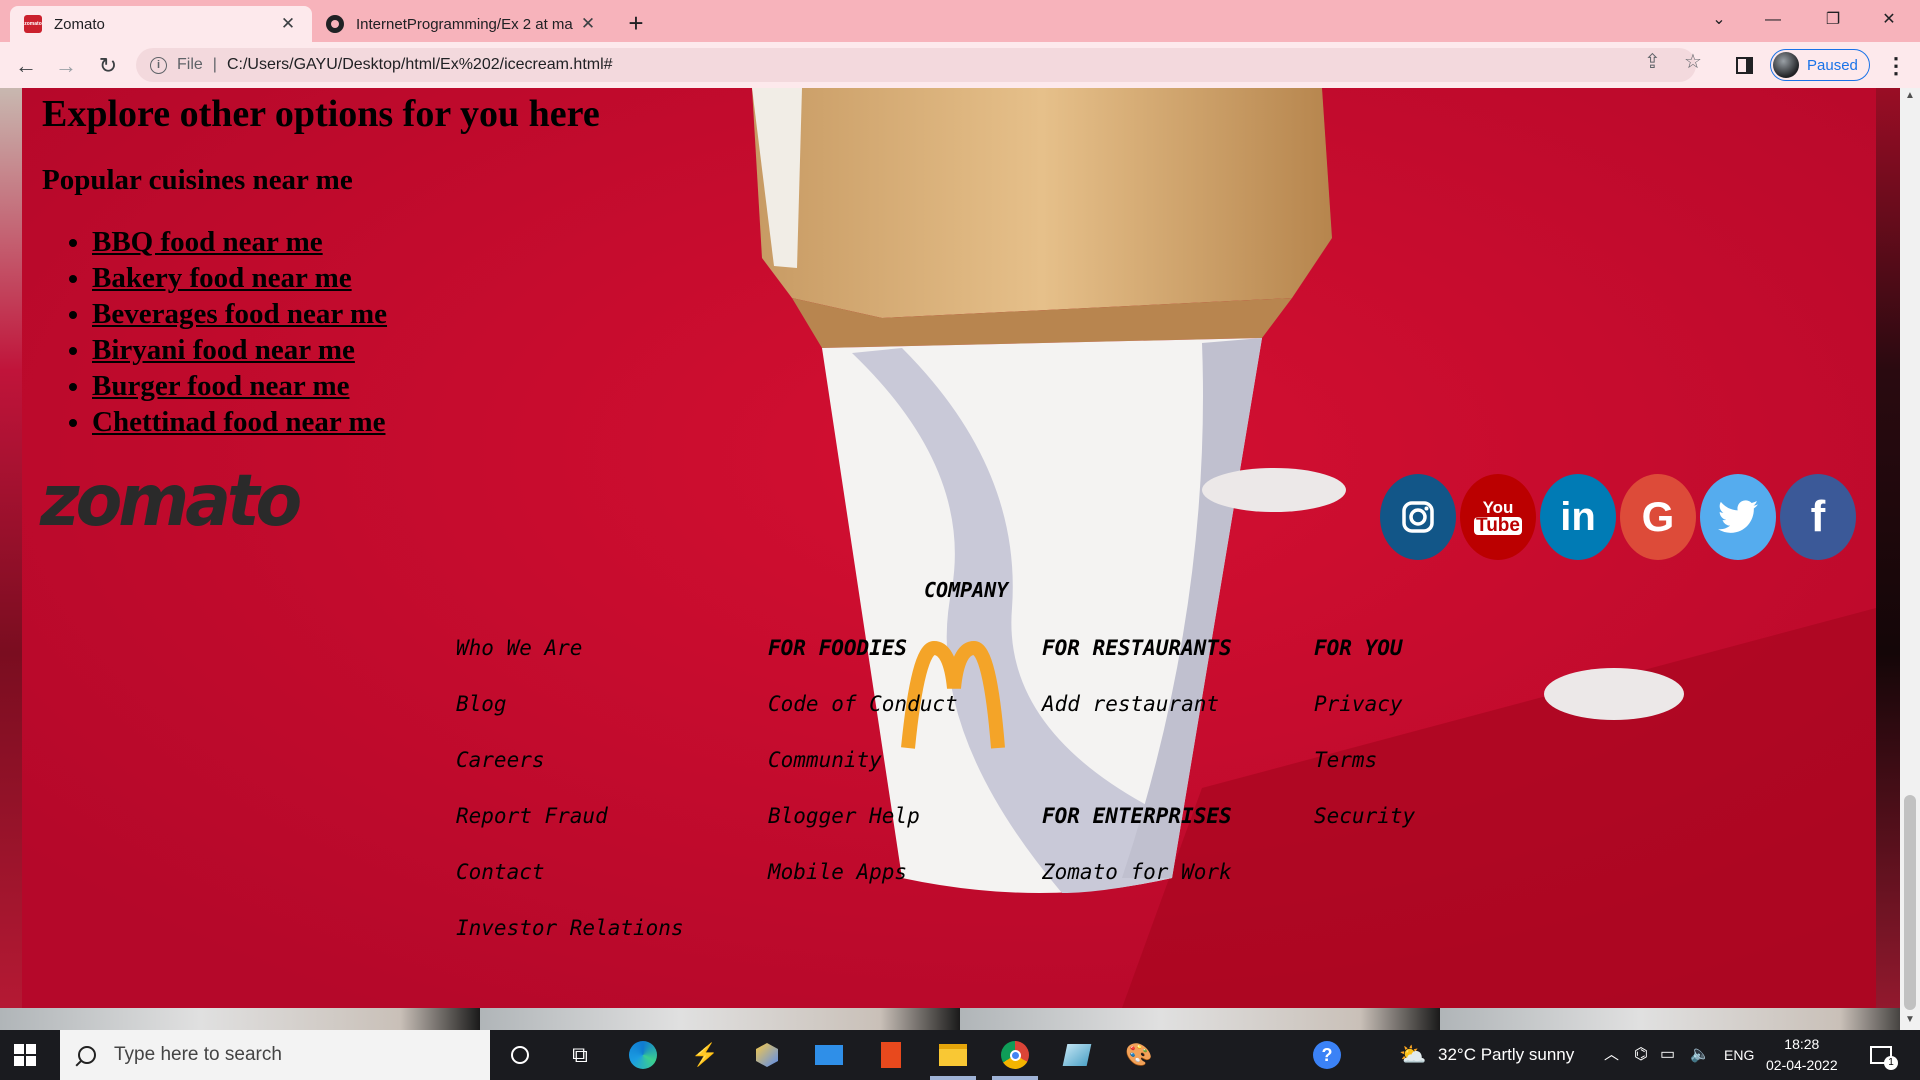 This screenshot has height=1080, width=1920. I want to click on footer-link: Terms, so click(1364, 776).